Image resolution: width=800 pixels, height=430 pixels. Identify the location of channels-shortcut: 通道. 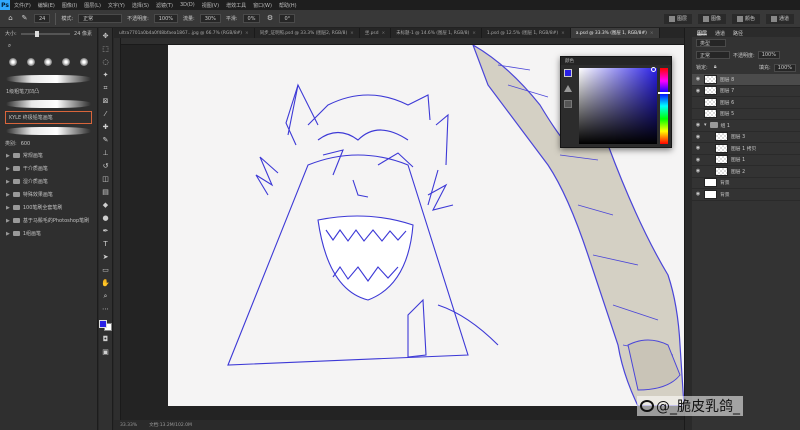
(779, 18).